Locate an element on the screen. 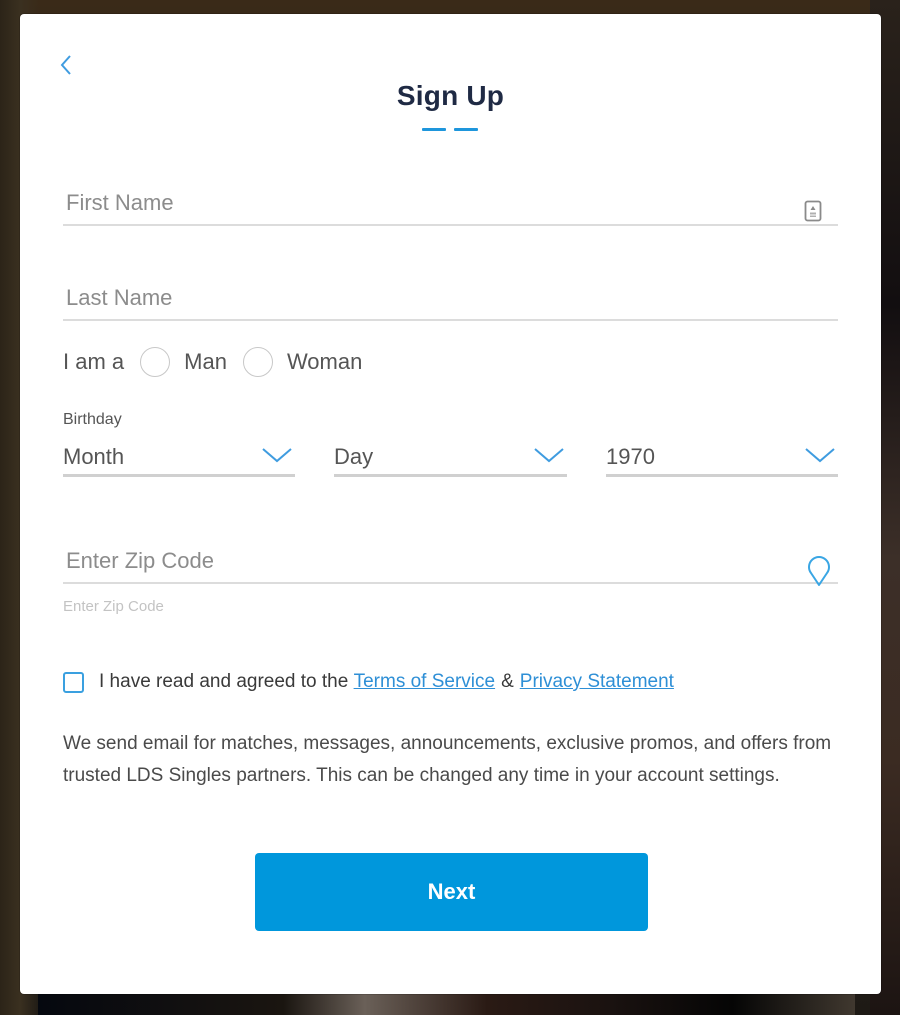 The width and height of the screenshot is (900, 1015). chevron-left-icon is located at coordinates (65, 65).